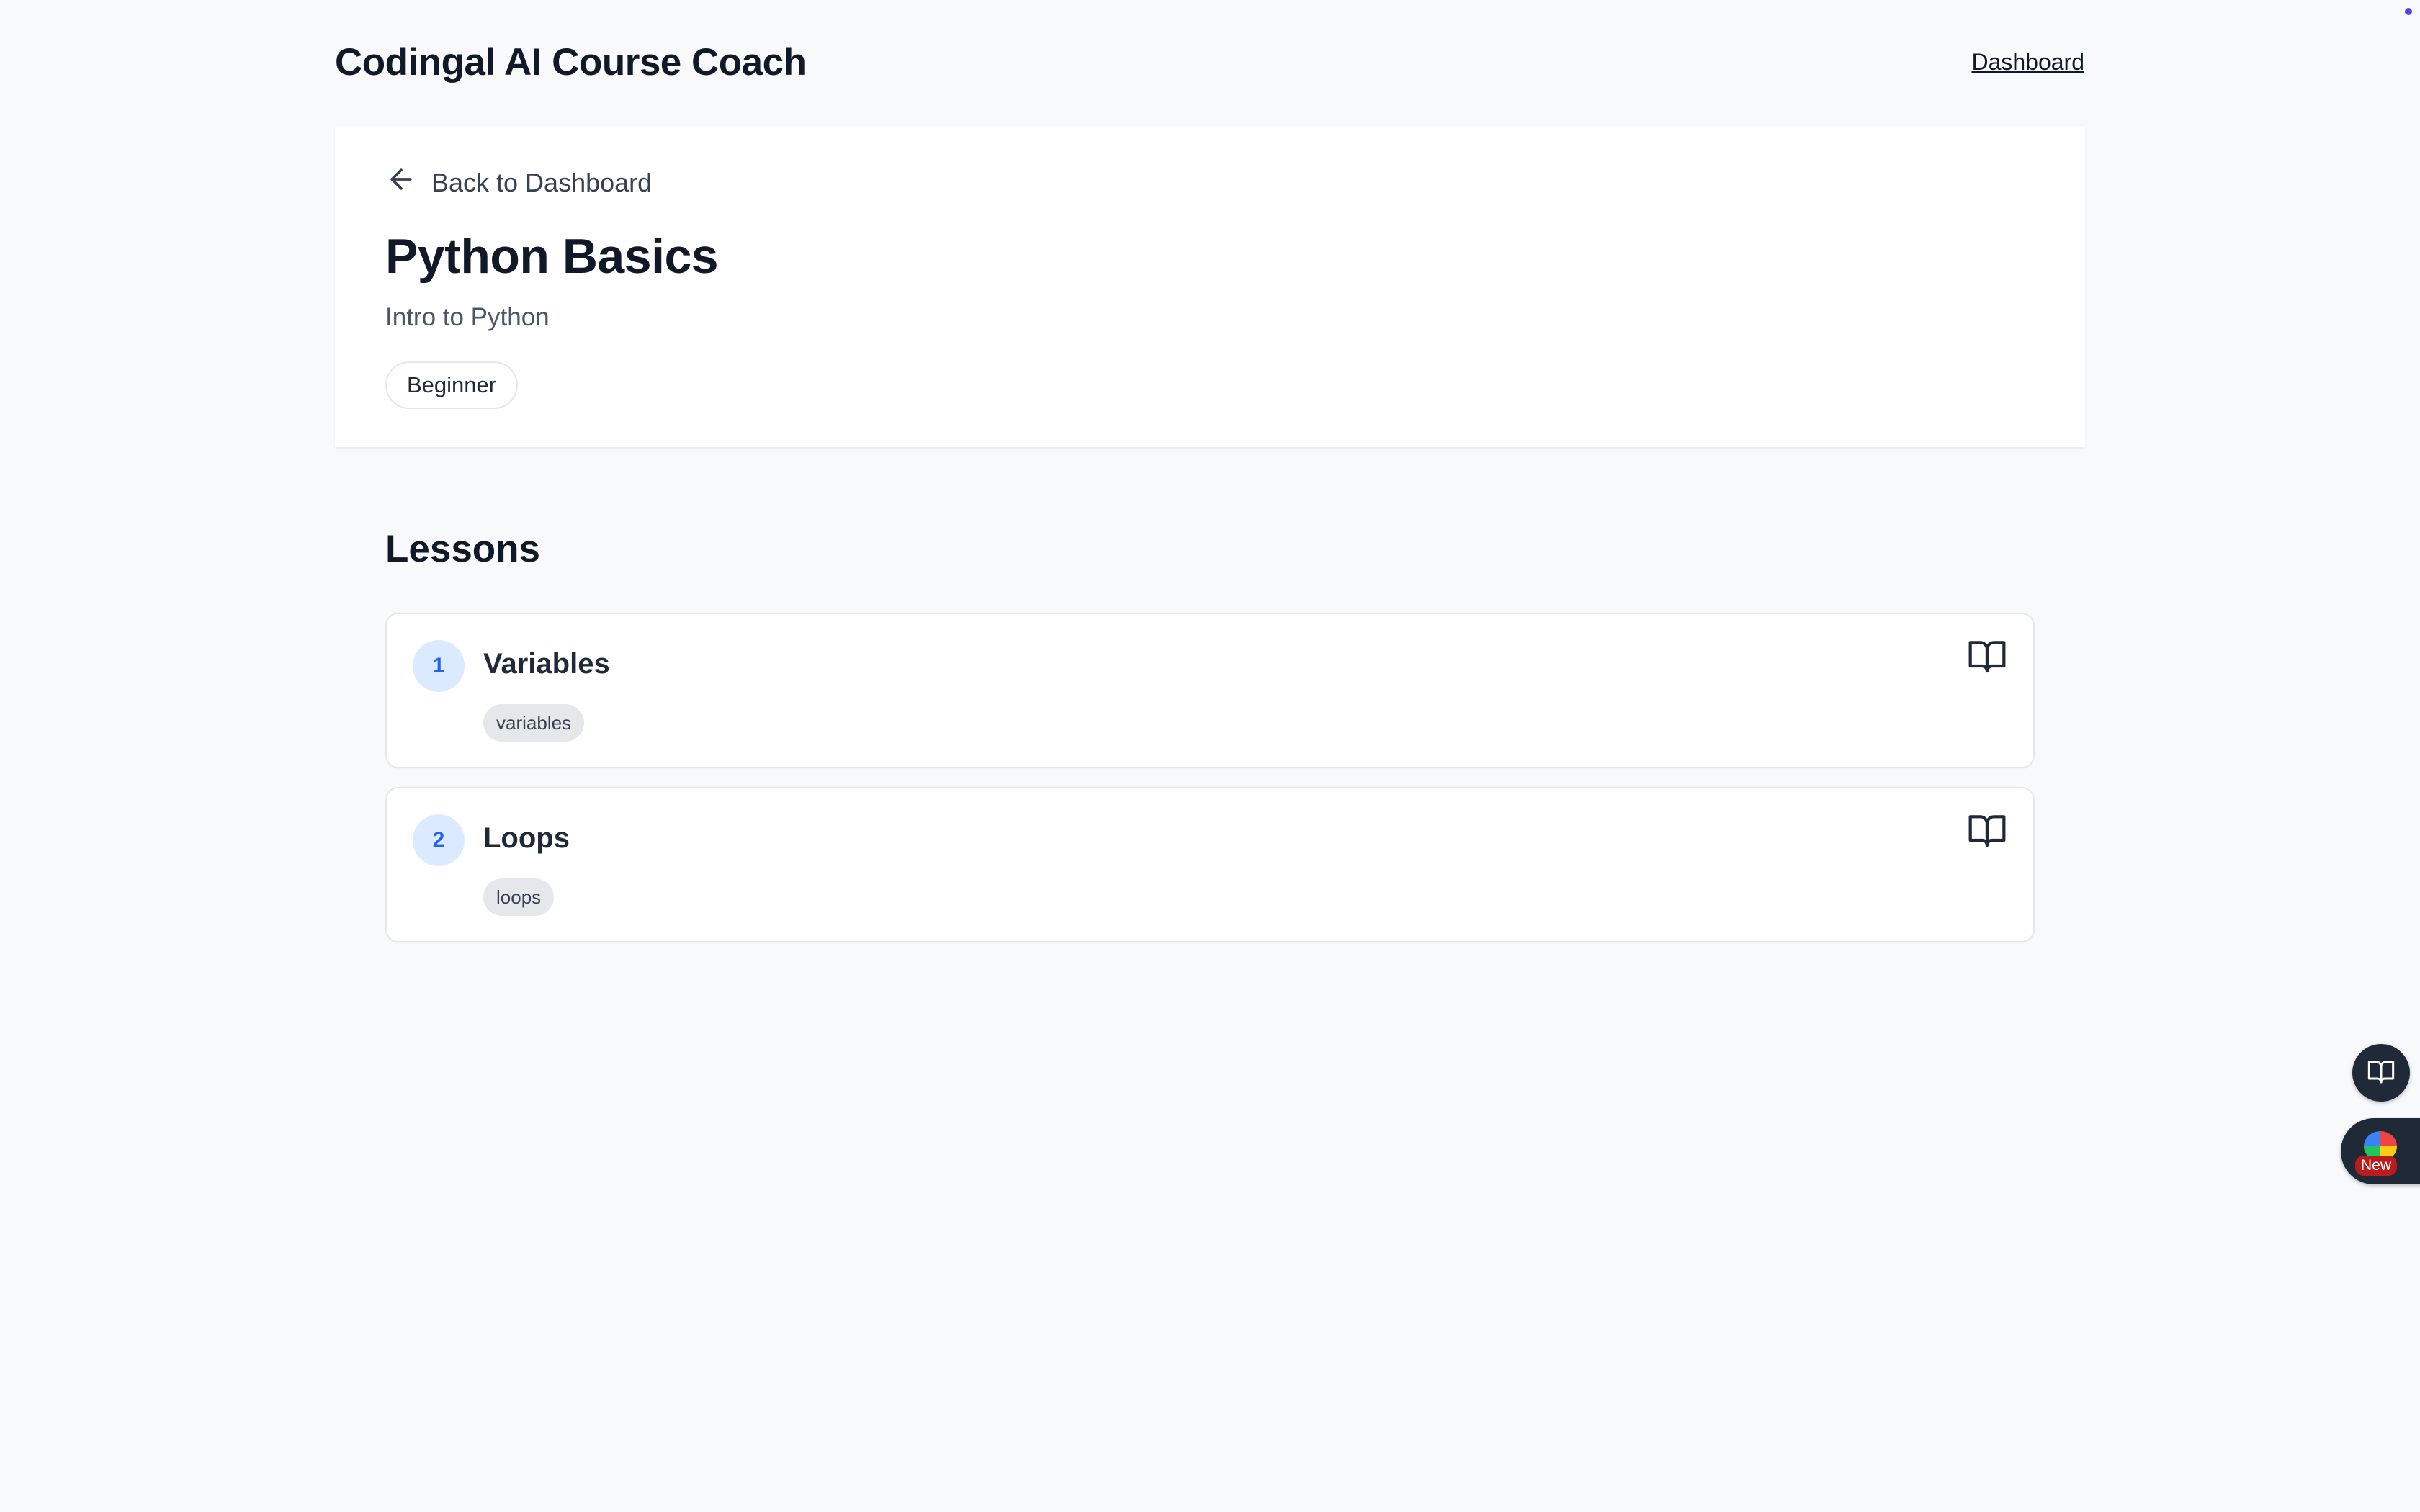  I want to click on lesson-card: 1 Variables variables, so click(1210, 690).